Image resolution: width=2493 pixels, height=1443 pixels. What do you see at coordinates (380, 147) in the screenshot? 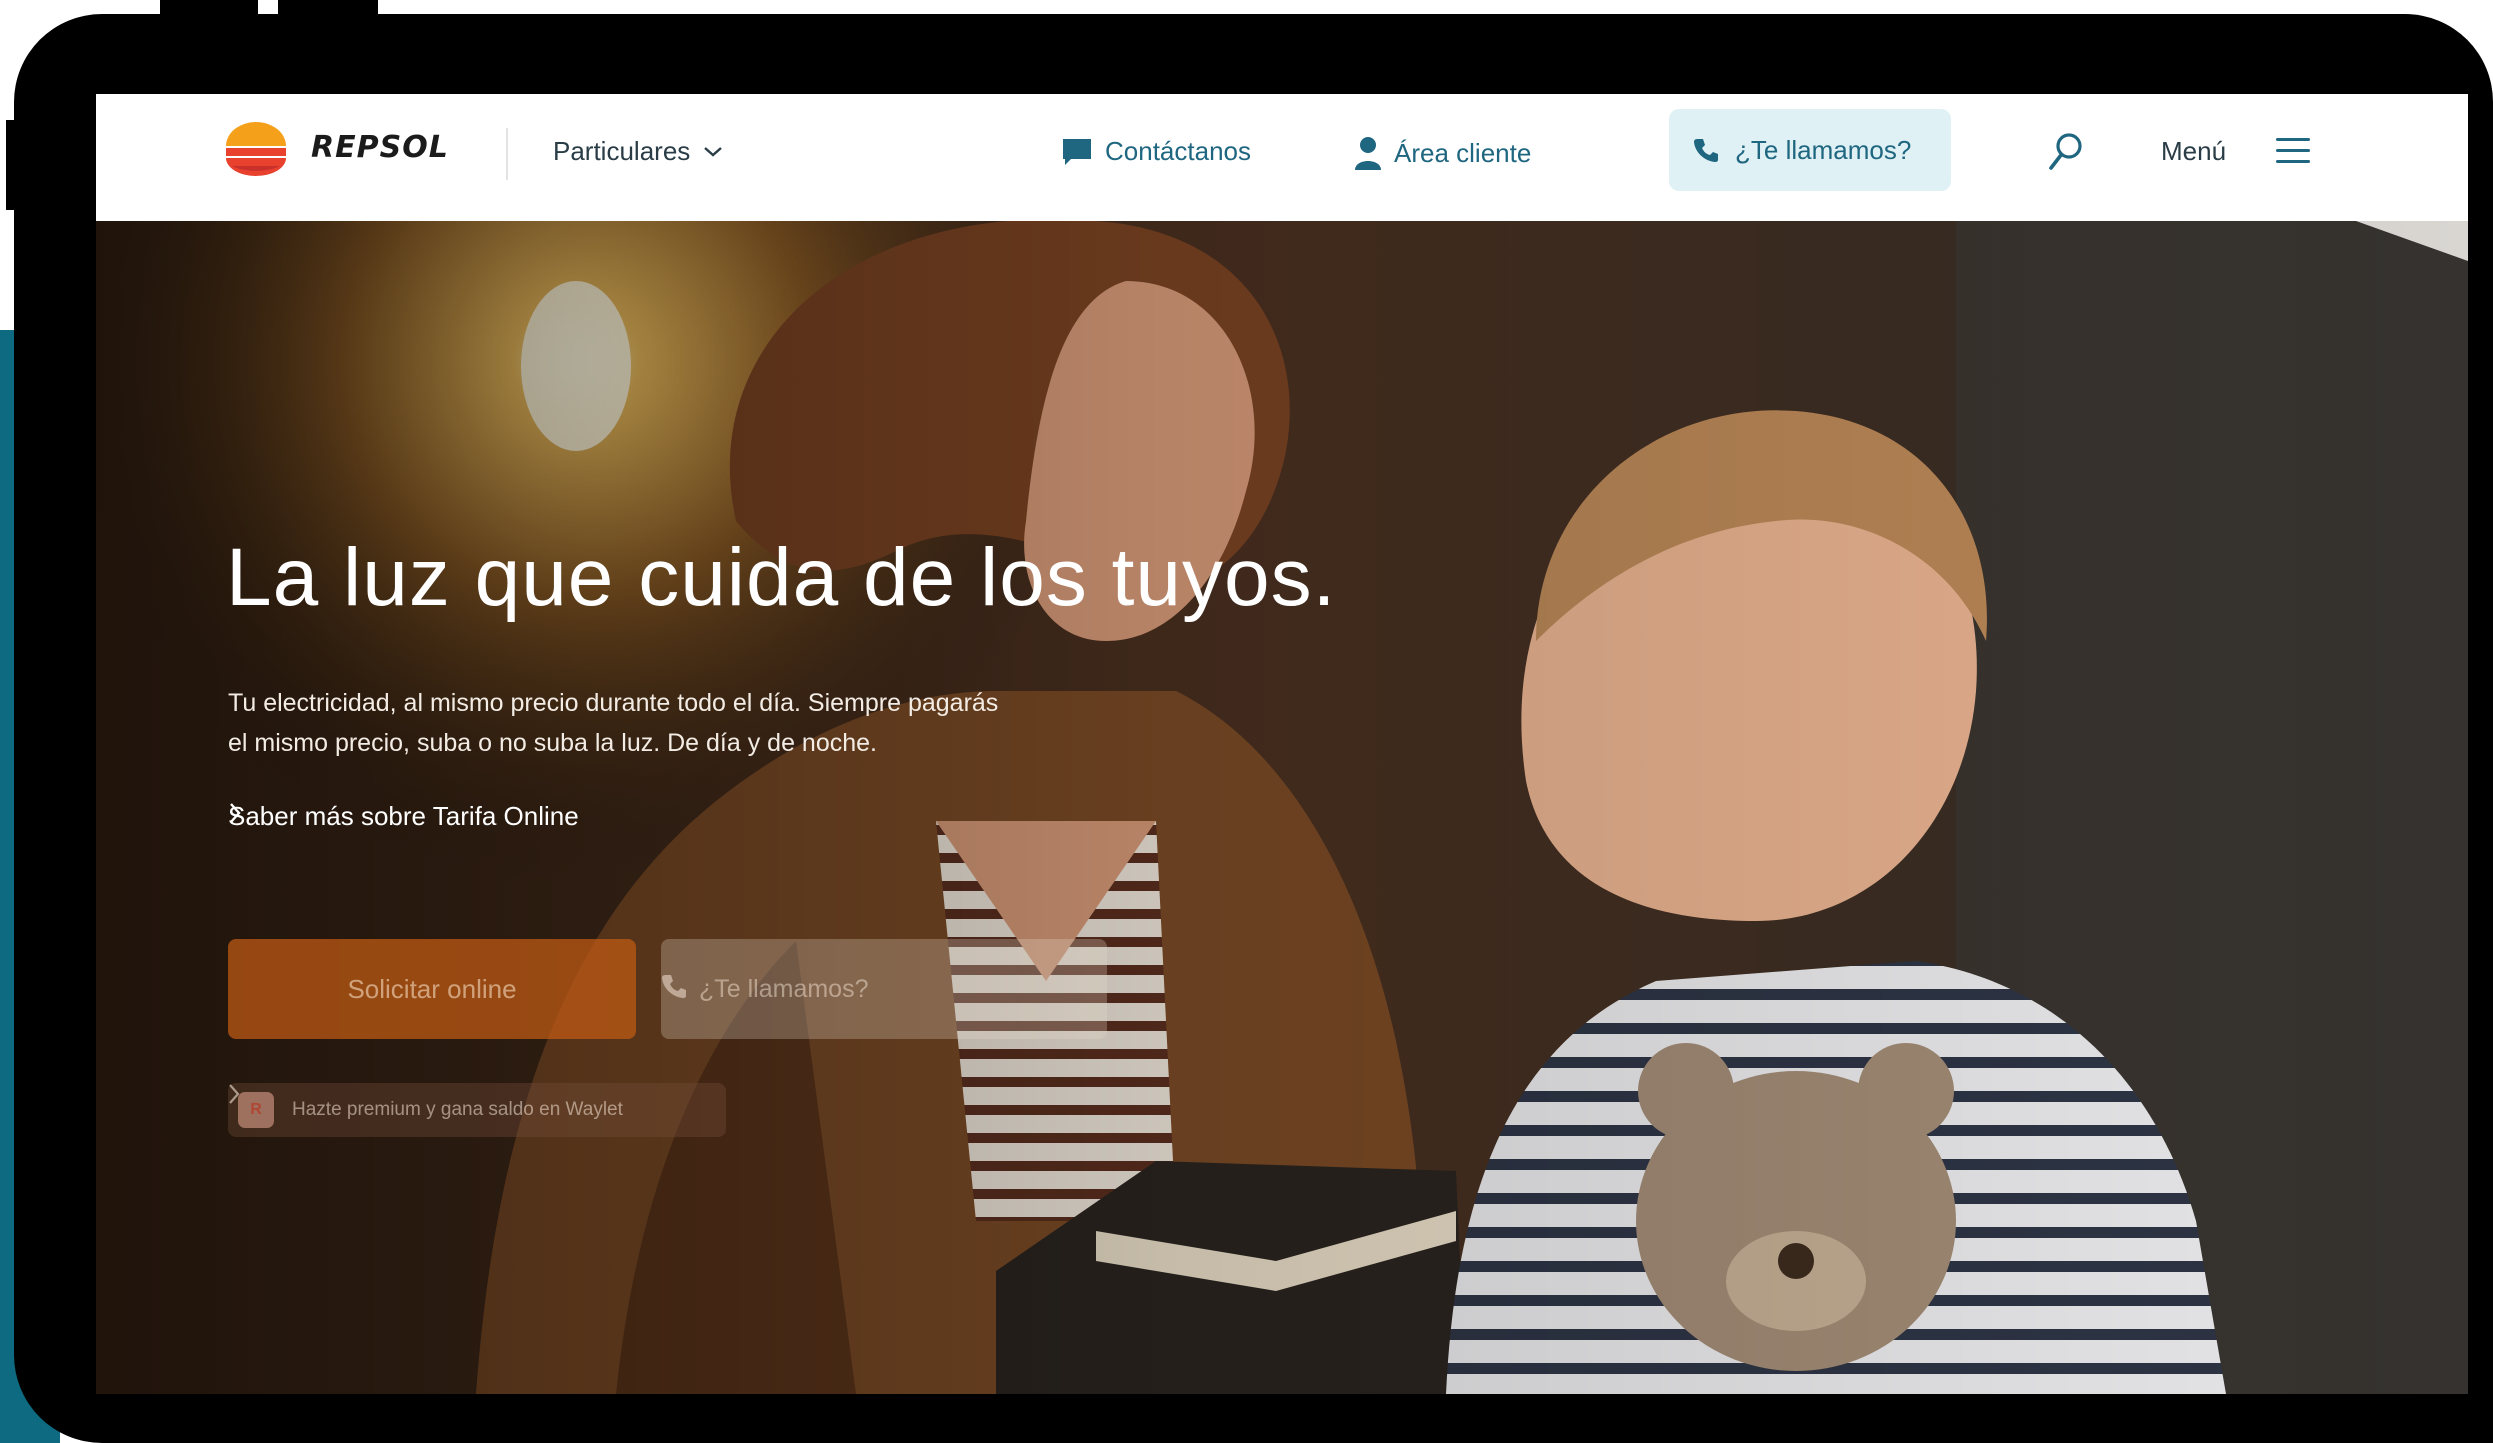
I see `brand-wordmark: REPSOL` at bounding box center [380, 147].